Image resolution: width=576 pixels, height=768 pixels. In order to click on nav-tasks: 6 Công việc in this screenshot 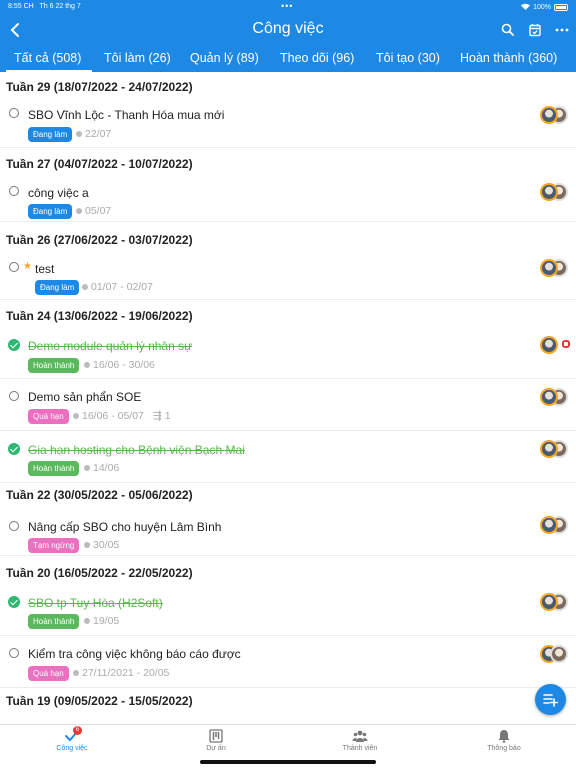, I will do `click(72, 739)`.